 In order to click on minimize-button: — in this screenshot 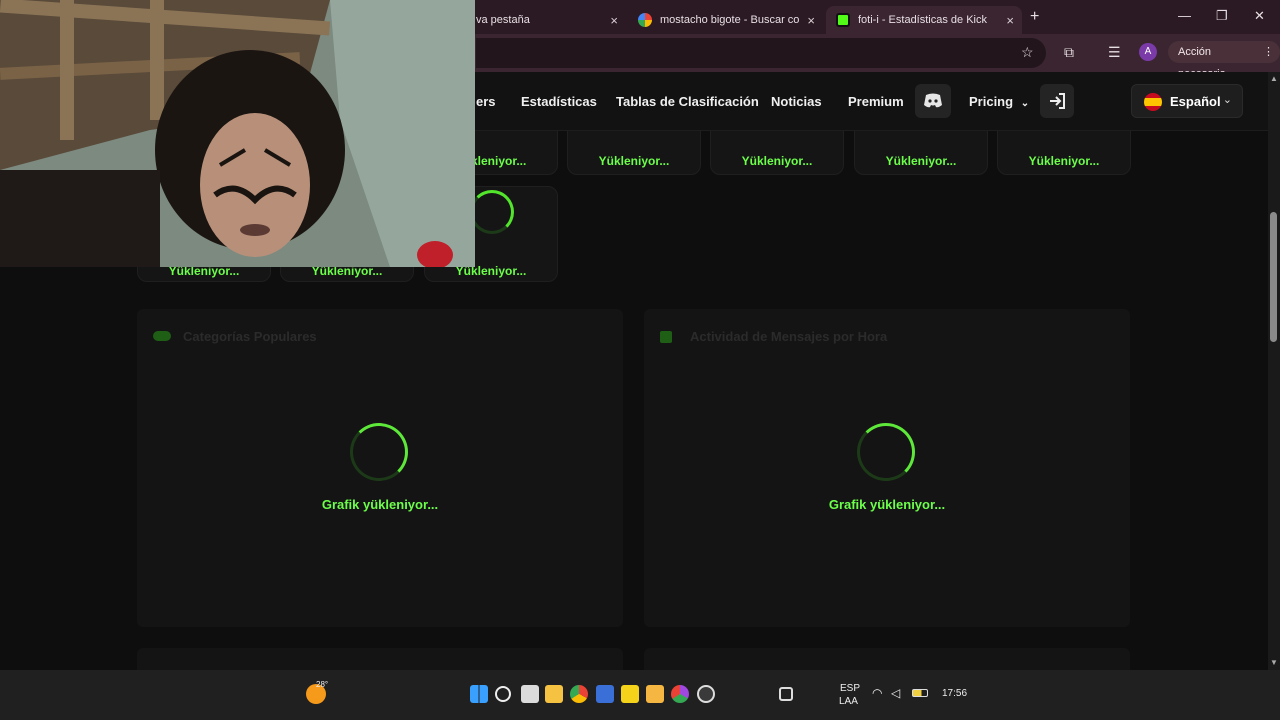, I will do `click(1184, 15)`.